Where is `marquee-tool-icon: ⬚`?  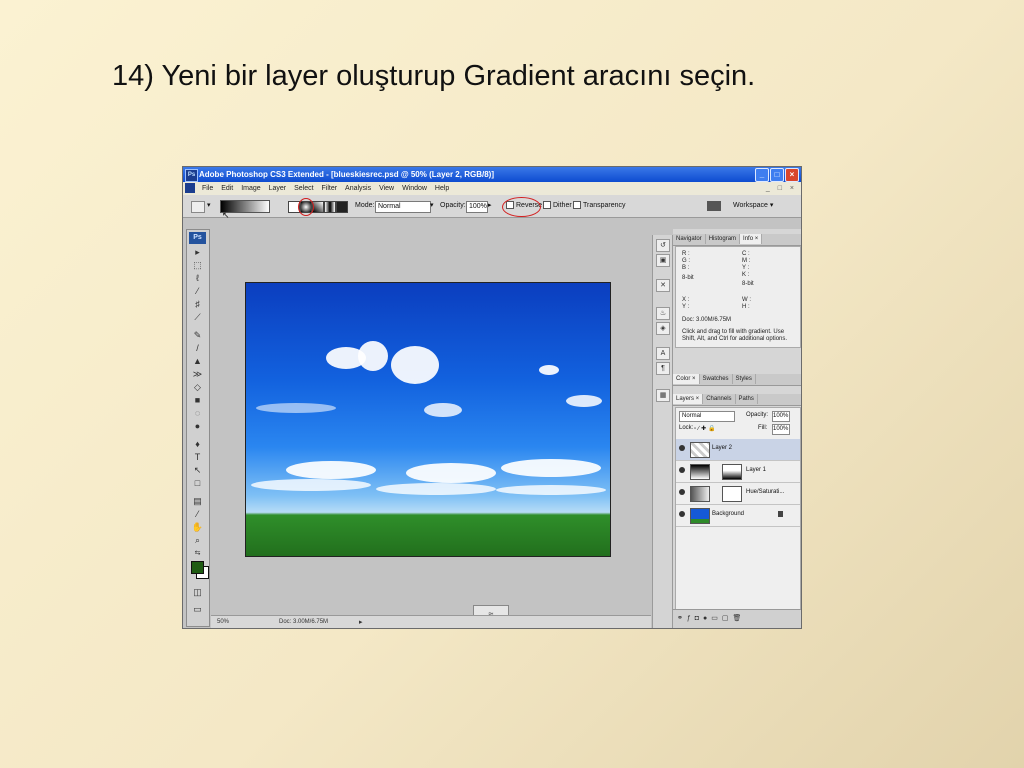 marquee-tool-icon: ⬚ is located at coordinates (197, 265).